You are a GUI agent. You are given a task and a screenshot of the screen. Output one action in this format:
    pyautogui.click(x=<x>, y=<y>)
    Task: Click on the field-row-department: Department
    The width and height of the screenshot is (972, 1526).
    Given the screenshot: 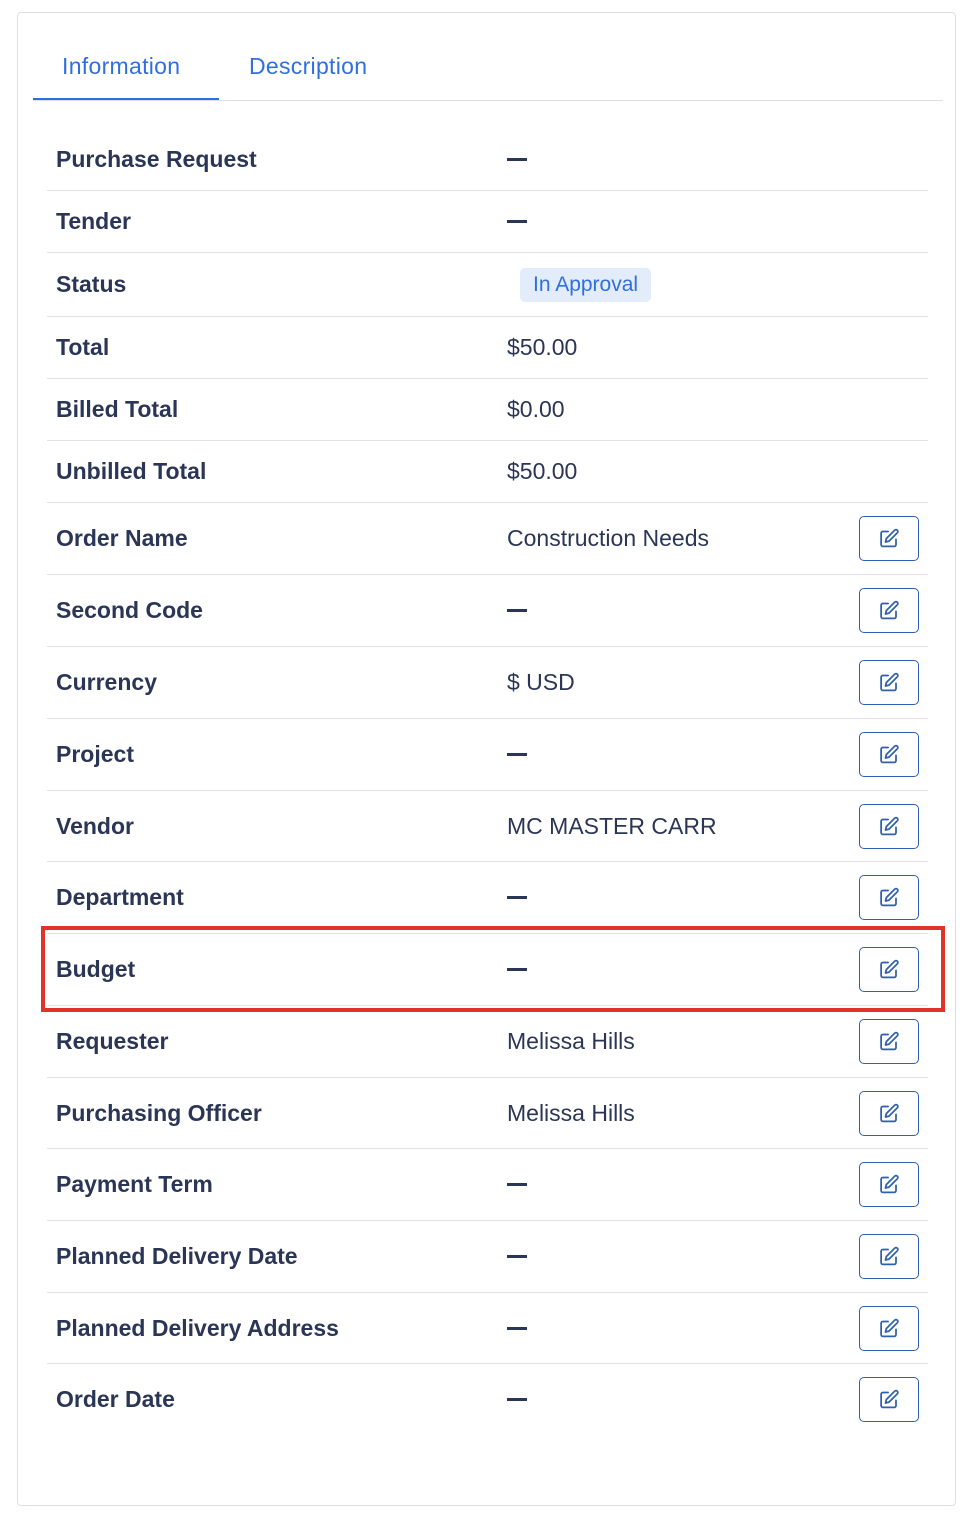 What is the action you would take?
    pyautogui.click(x=487, y=898)
    